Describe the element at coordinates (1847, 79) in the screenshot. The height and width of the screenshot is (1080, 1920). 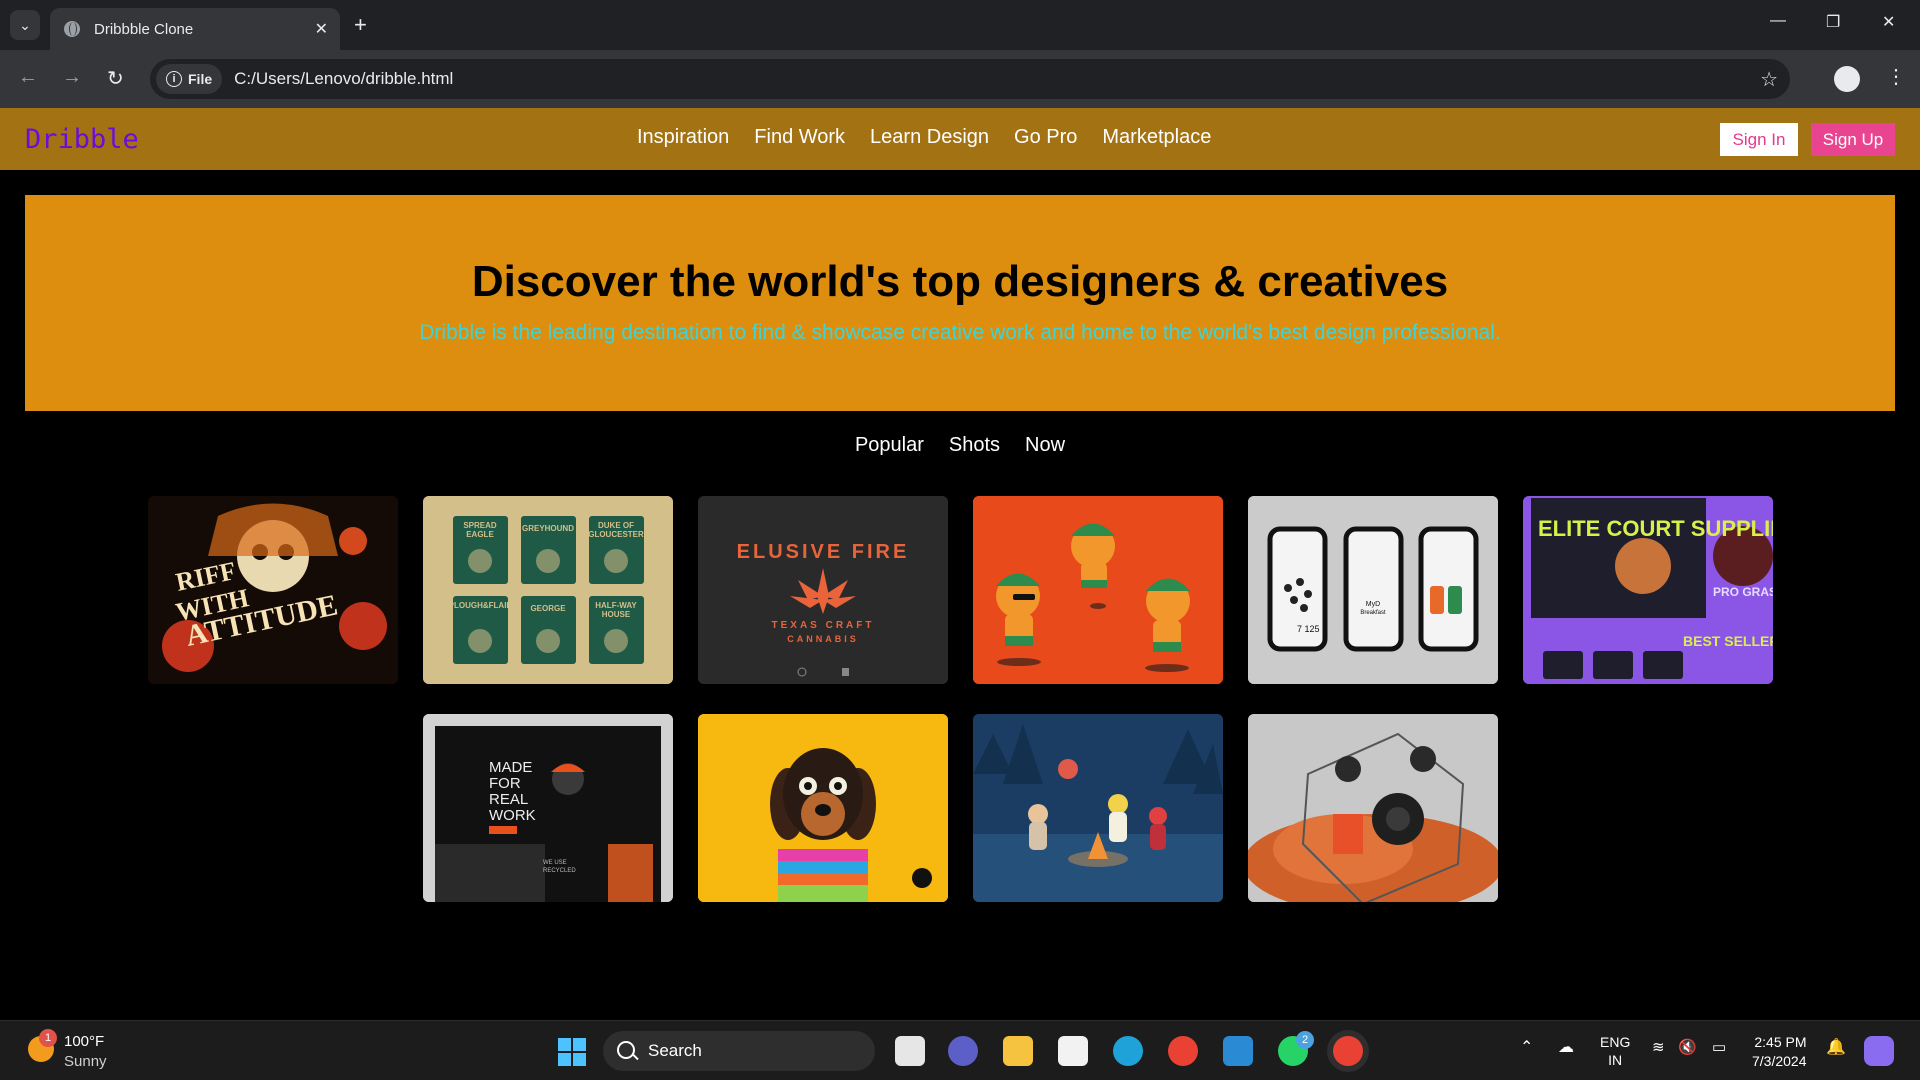
I see `profile-avatar-icon` at that location.